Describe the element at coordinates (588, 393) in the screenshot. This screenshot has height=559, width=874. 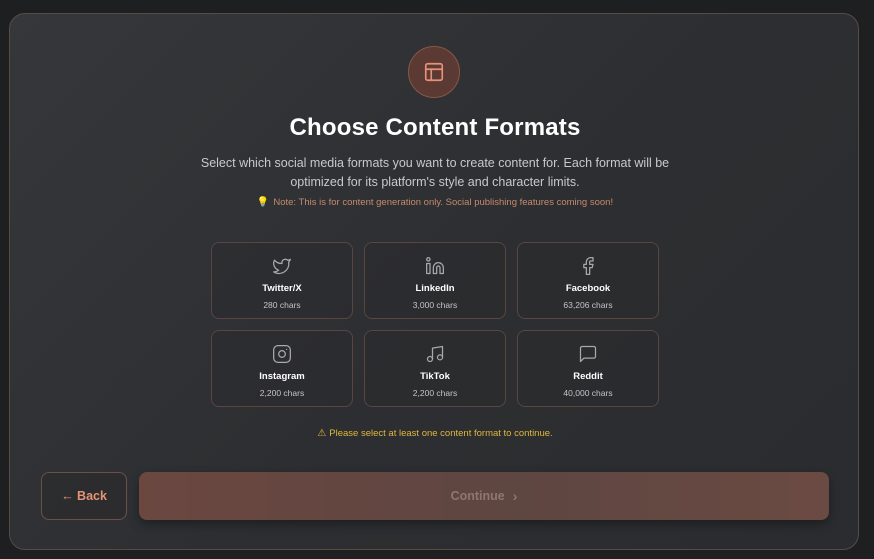
I see `format-char-limit: 40,000 chars` at that location.